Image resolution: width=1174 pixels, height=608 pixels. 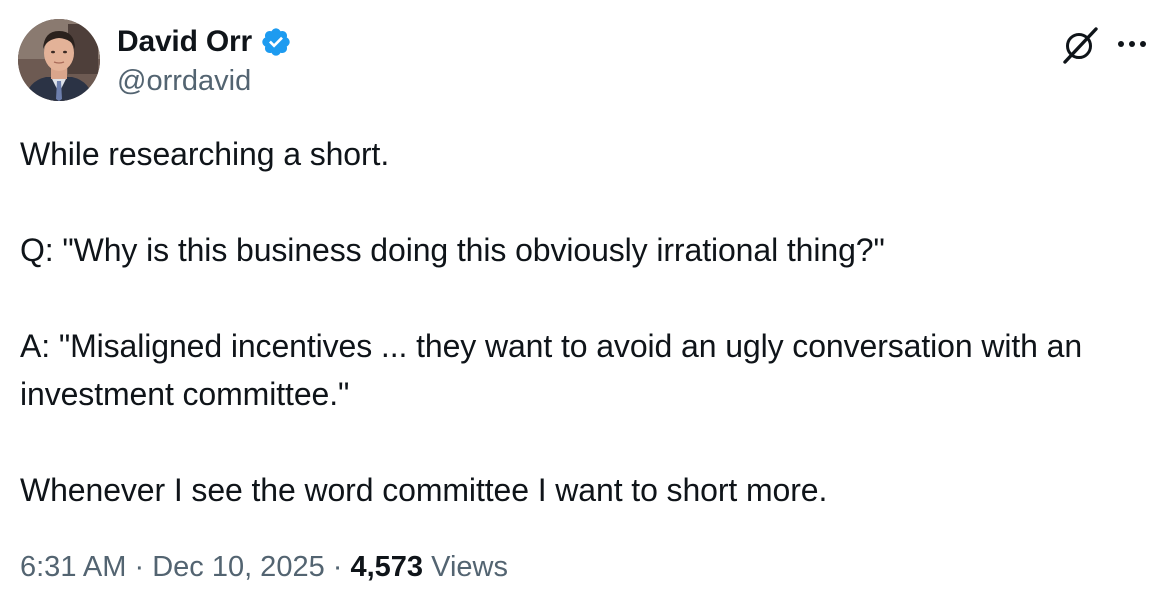 I want to click on grok-icon, so click(x=1080, y=45).